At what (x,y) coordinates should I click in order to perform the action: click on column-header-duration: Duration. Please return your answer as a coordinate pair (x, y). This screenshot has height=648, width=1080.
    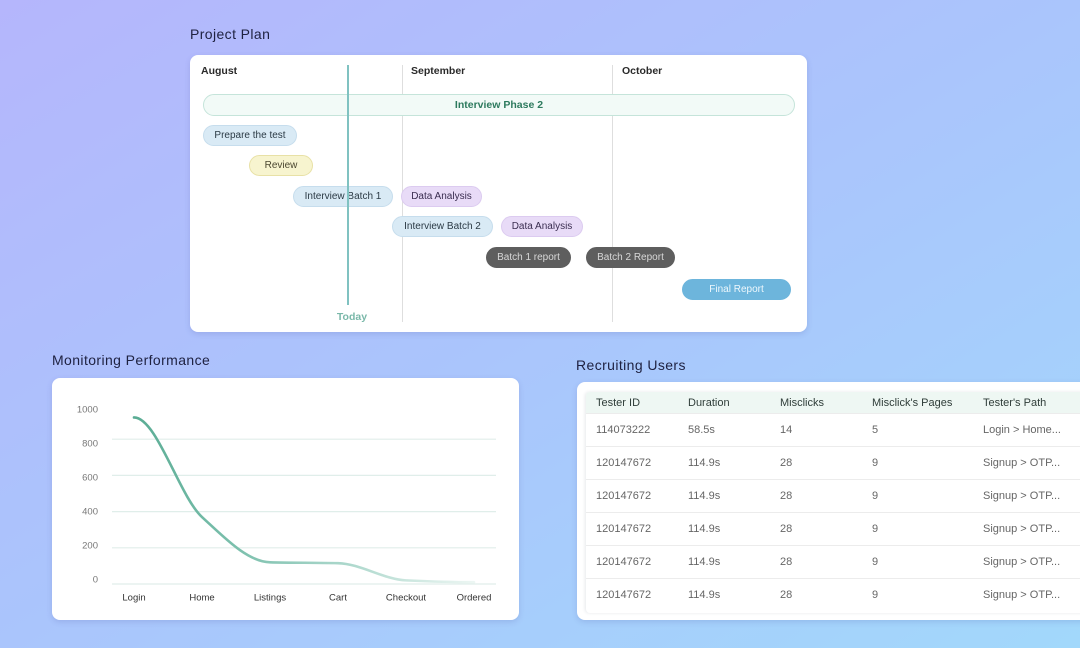
    Looking at the image, I should click on (724, 403).